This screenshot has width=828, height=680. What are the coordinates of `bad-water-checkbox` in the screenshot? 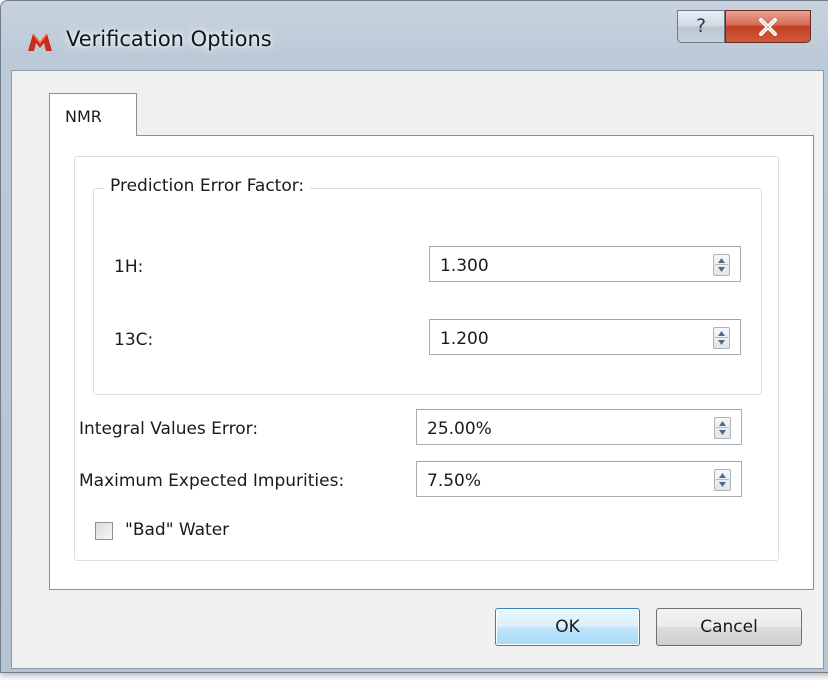 It's located at (104, 531).